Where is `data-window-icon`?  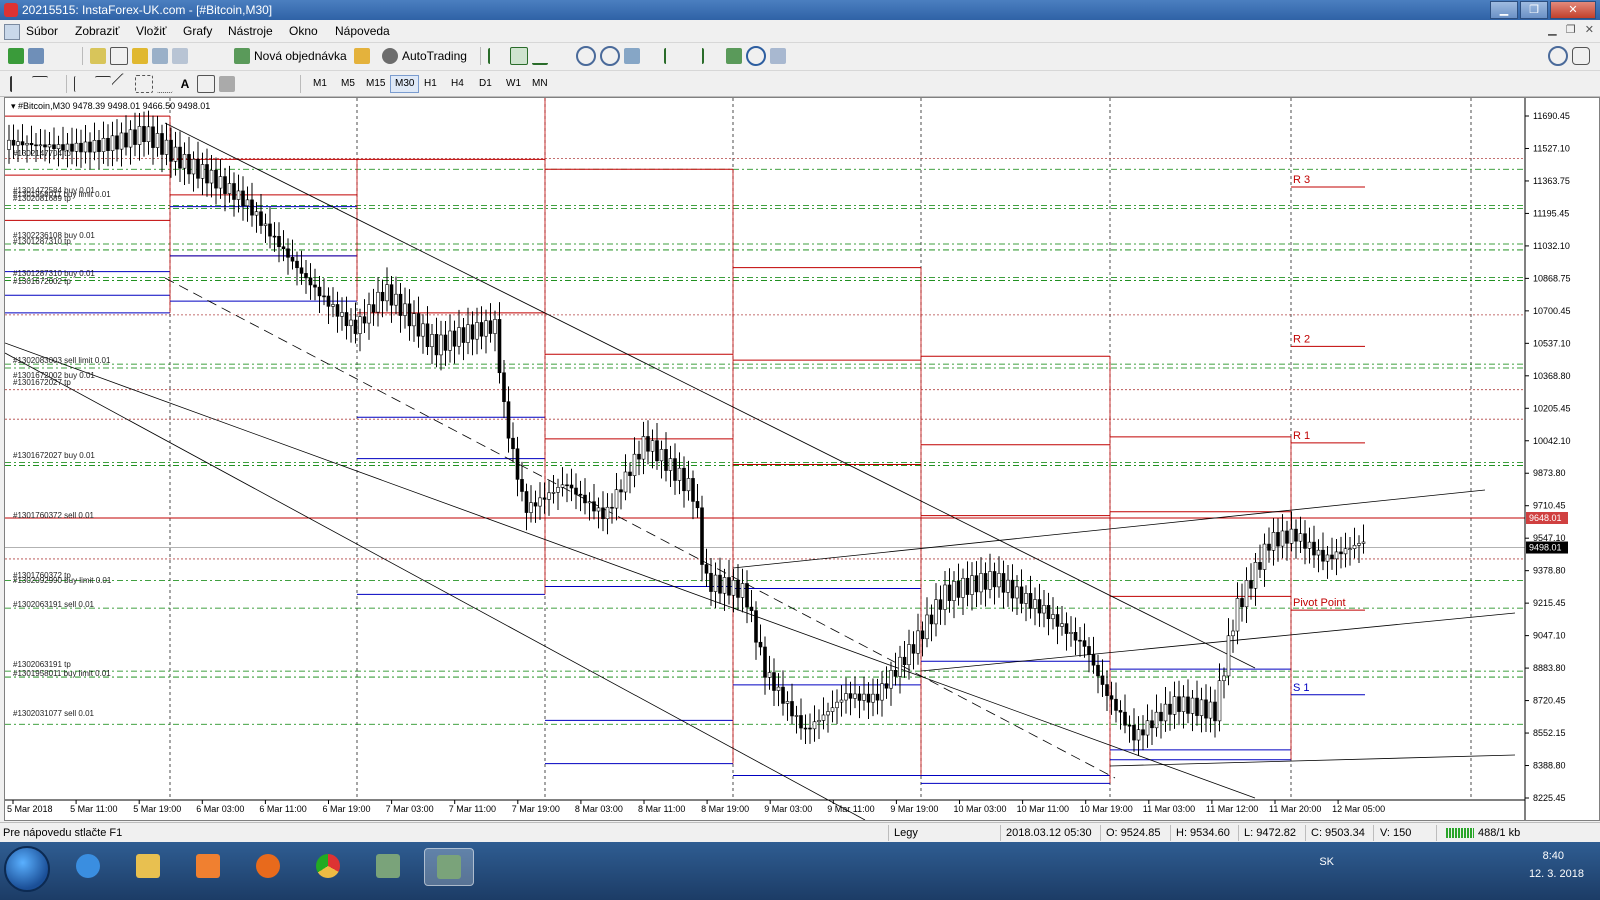 data-window-icon is located at coordinates (119, 56).